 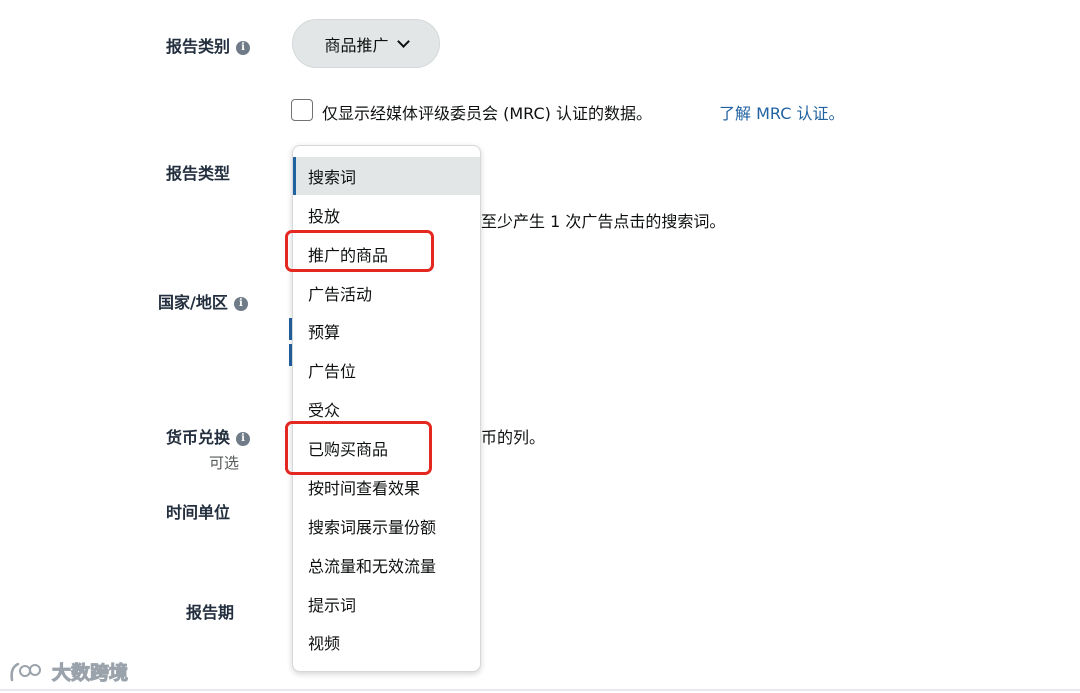 What do you see at coordinates (25, 671) in the screenshot?
I see `watermark-logo-icon` at bounding box center [25, 671].